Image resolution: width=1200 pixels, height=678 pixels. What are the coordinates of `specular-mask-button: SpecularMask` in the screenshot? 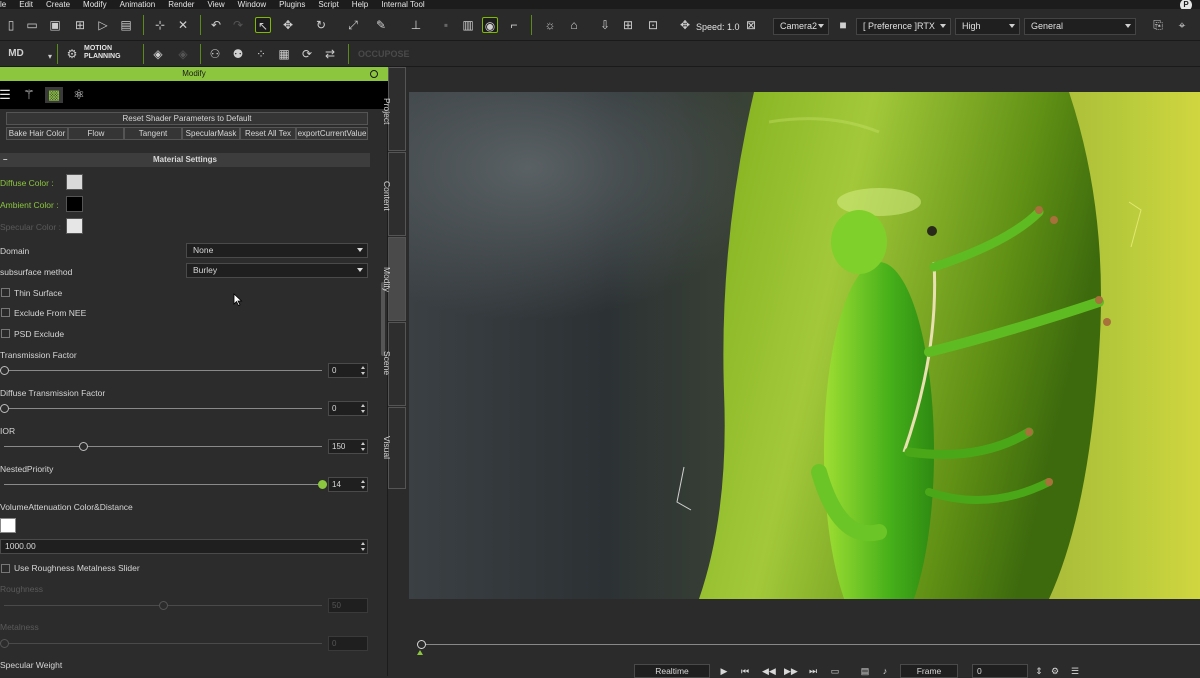 It's located at (211, 133).